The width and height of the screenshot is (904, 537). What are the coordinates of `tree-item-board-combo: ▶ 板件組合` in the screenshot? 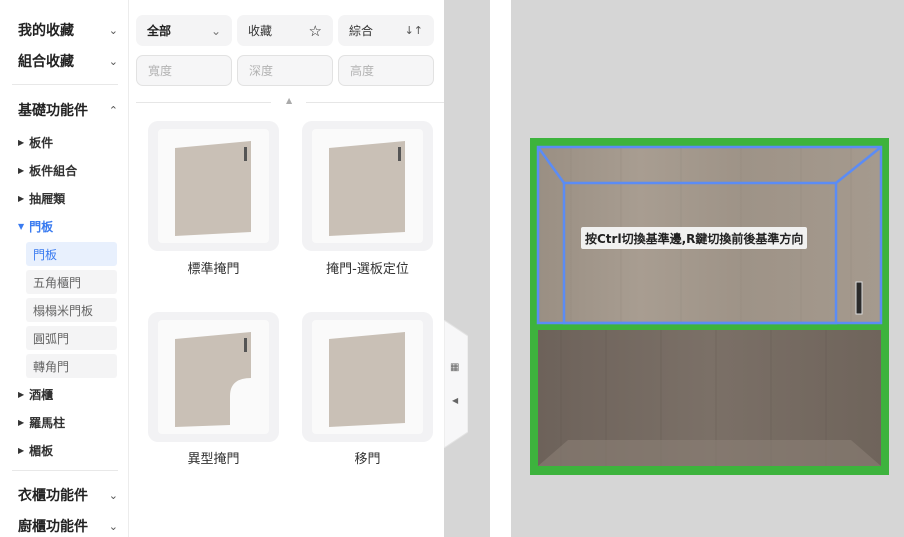 It's located at (47, 170).